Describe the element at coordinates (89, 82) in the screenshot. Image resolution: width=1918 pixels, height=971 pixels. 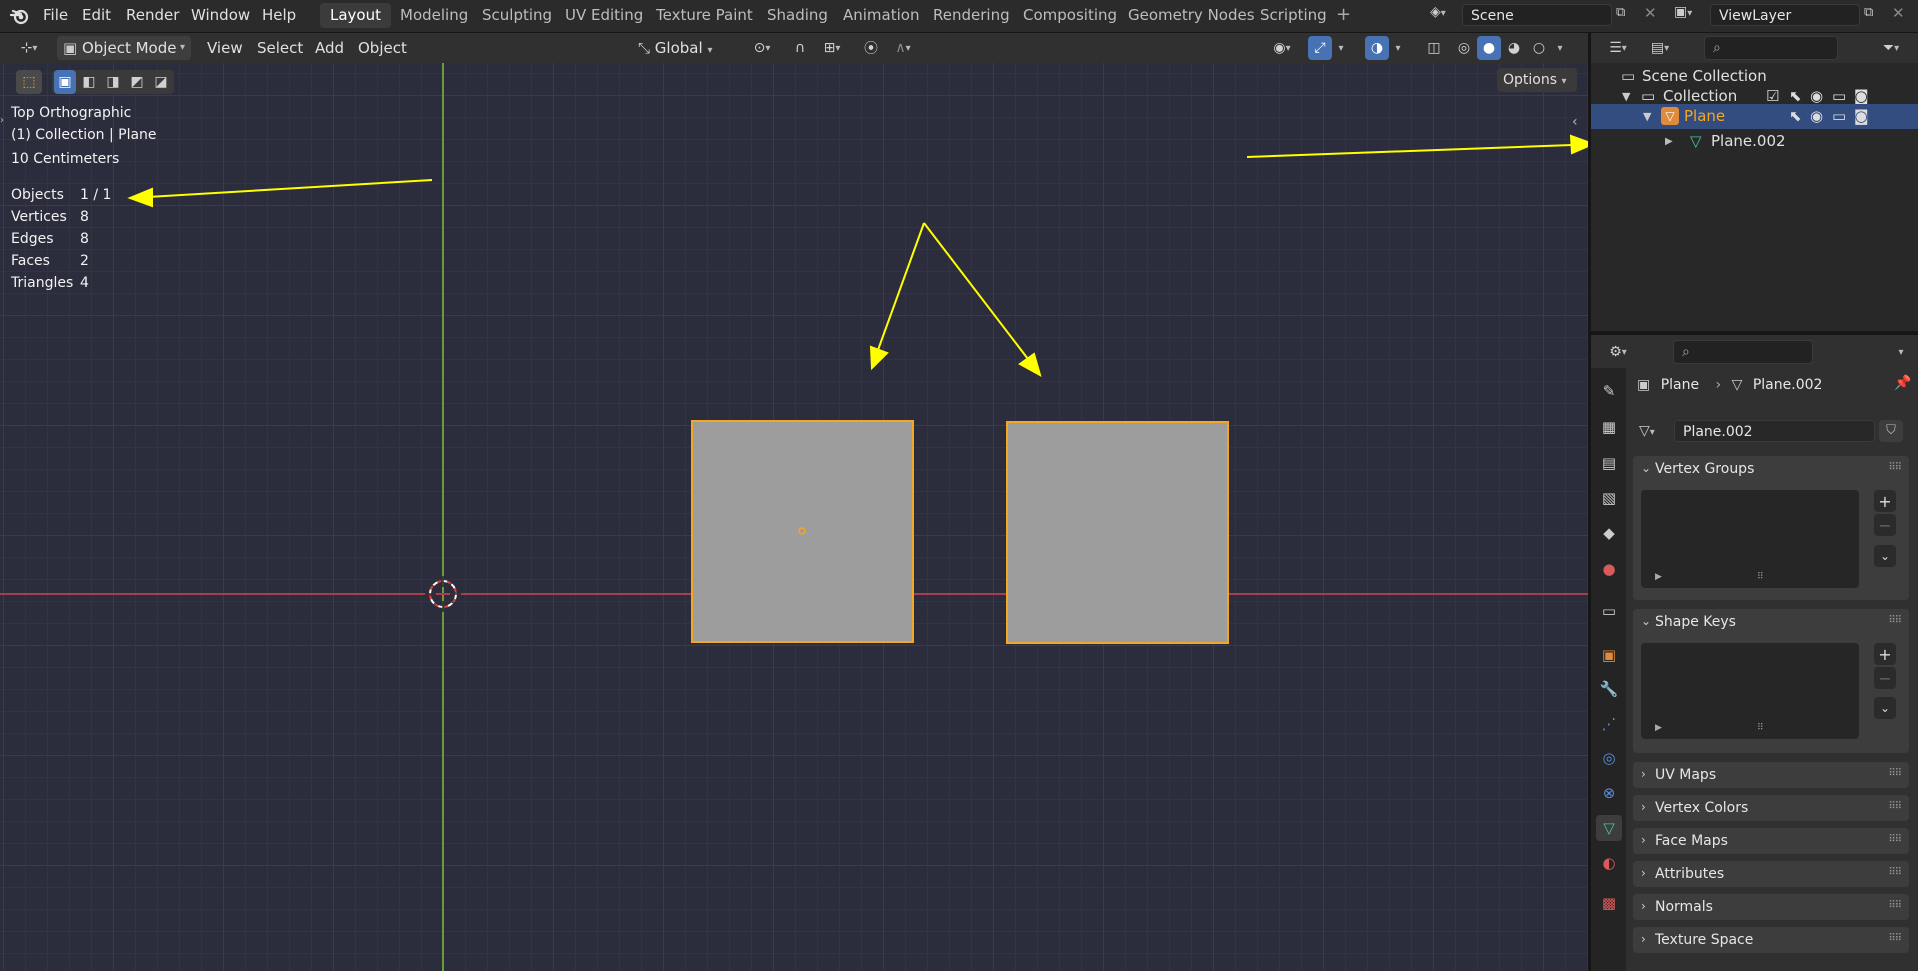
I see `select-extend-icon: ◧` at that location.